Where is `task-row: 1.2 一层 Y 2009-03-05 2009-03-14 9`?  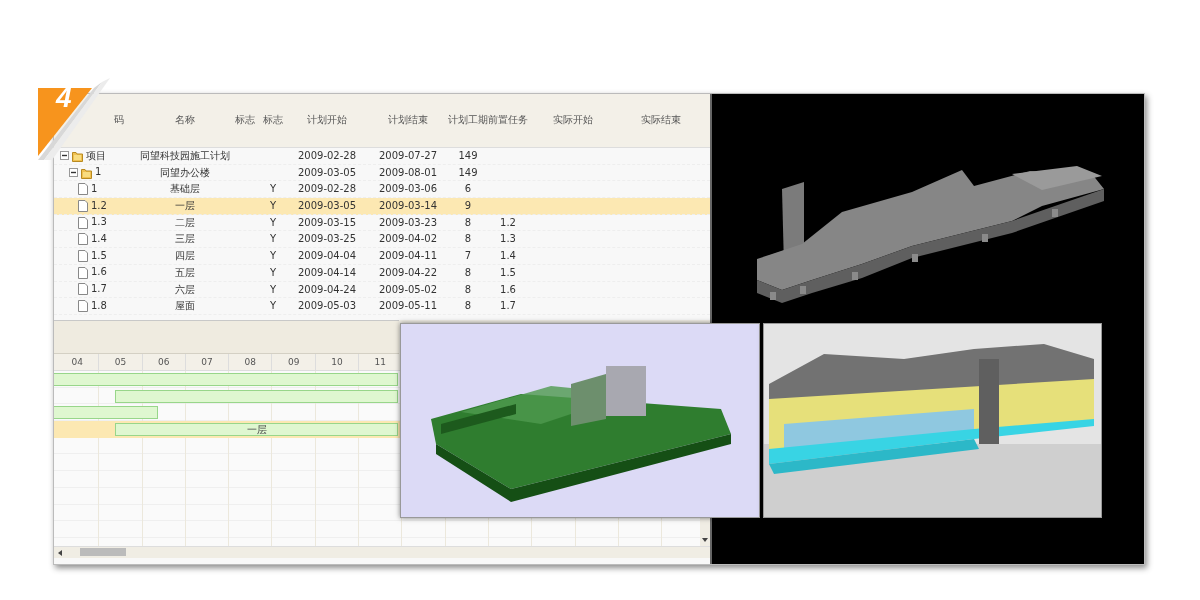
task-row: 1.2 一层 Y 2009-03-05 2009-03-14 9 is located at coordinates (382, 206).